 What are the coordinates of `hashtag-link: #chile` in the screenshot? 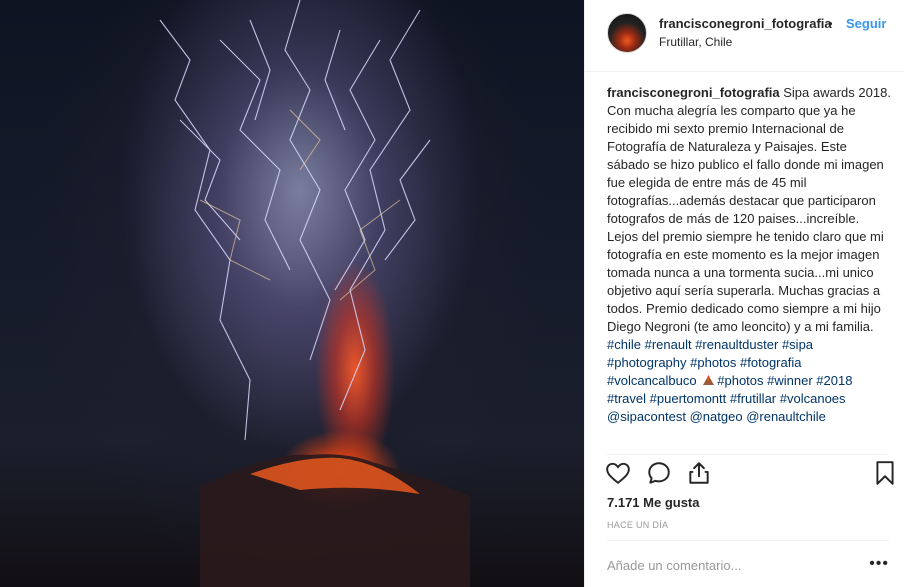 It's located at (624, 344).